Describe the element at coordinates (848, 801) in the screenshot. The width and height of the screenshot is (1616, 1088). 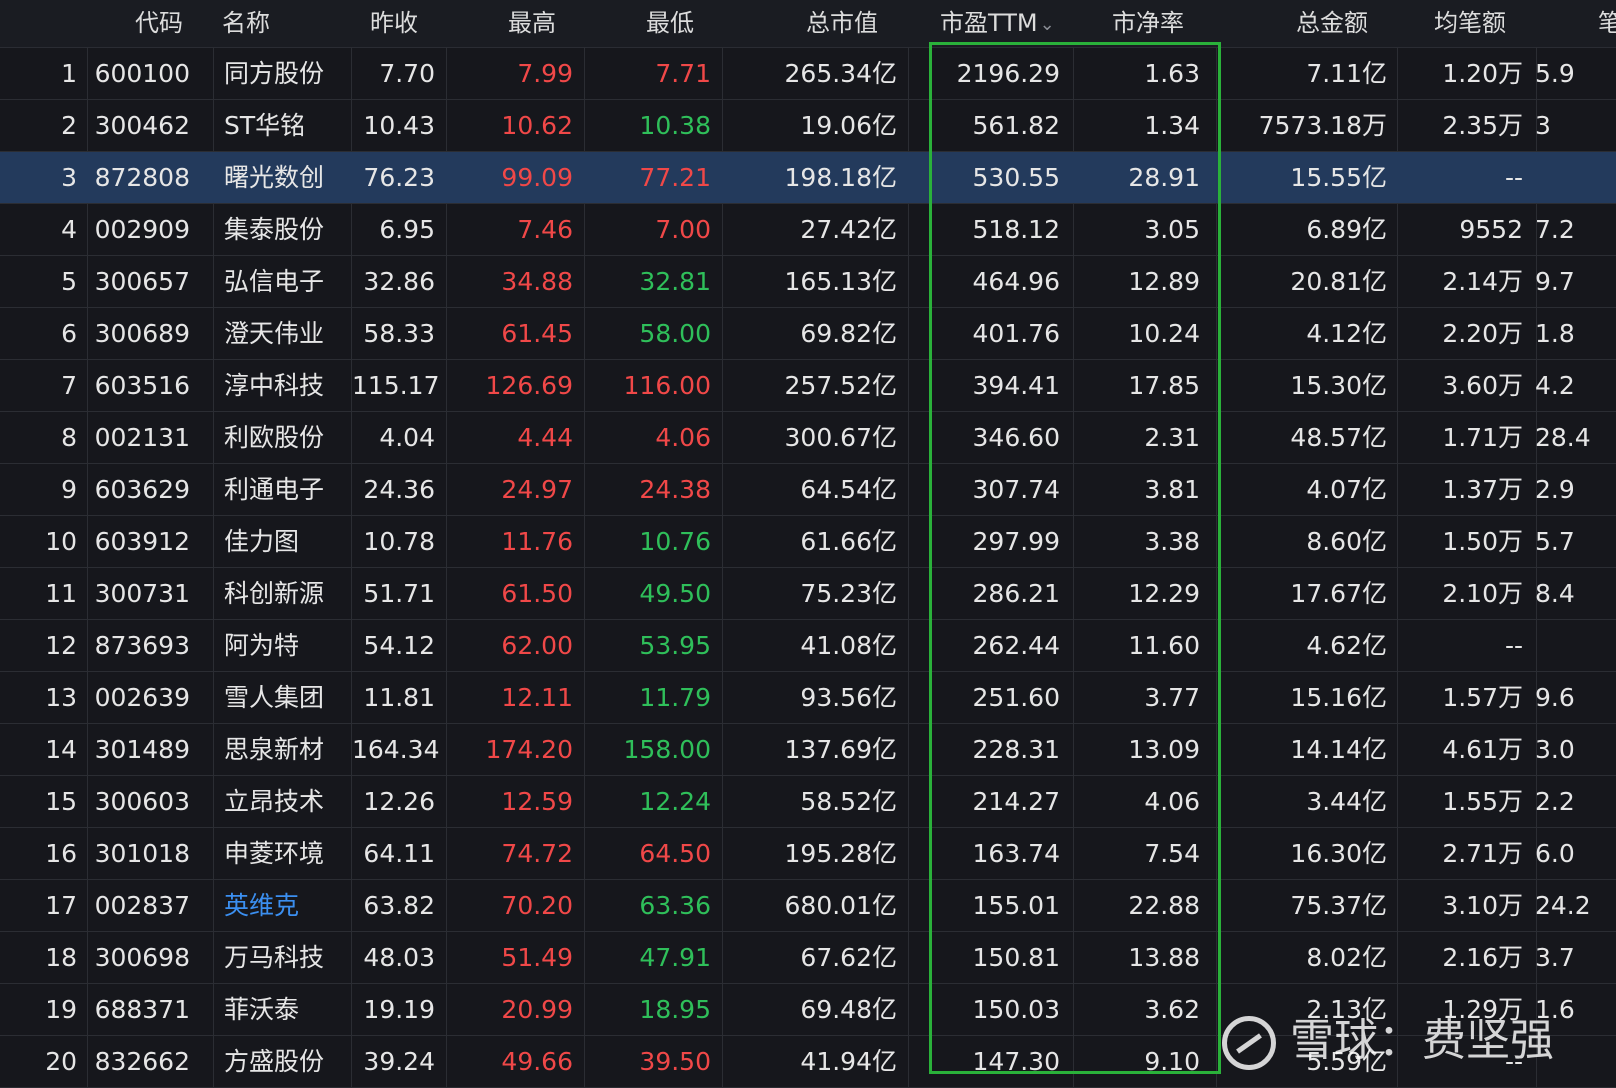
I see `market-cap-cell: 58.52亿` at that location.